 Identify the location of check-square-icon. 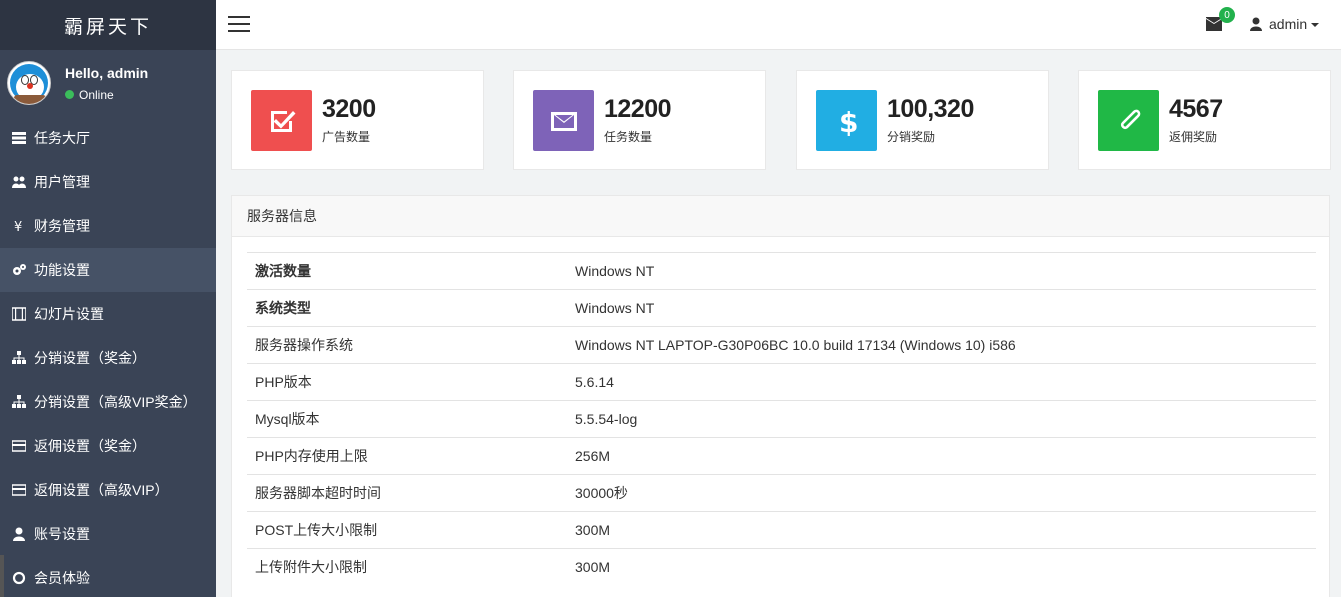
(281, 120).